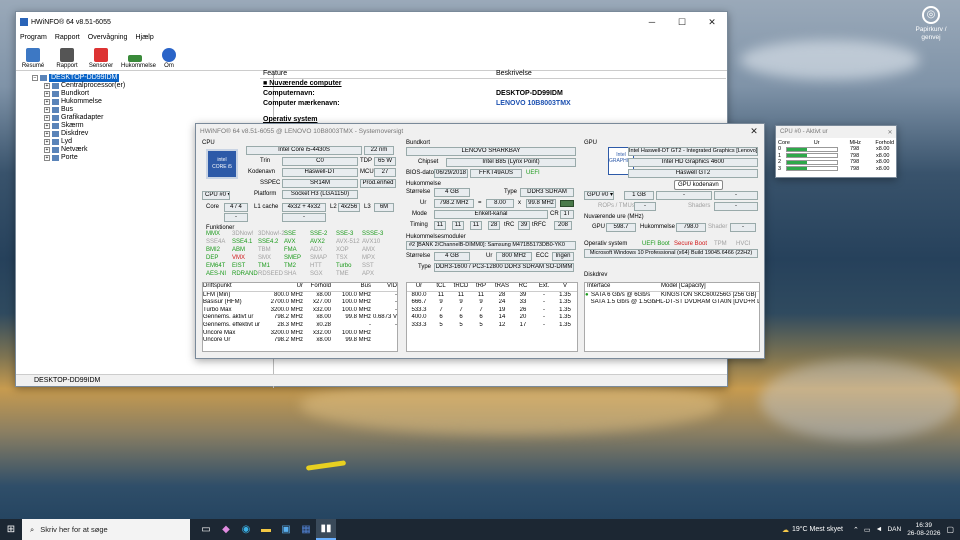 The width and height of the screenshot is (960, 540). Describe the element at coordinates (300, 326) in the screenshot. I see `table-row: Gennems. effektivt ur 28.3 MHz x0.28- -` at that location.